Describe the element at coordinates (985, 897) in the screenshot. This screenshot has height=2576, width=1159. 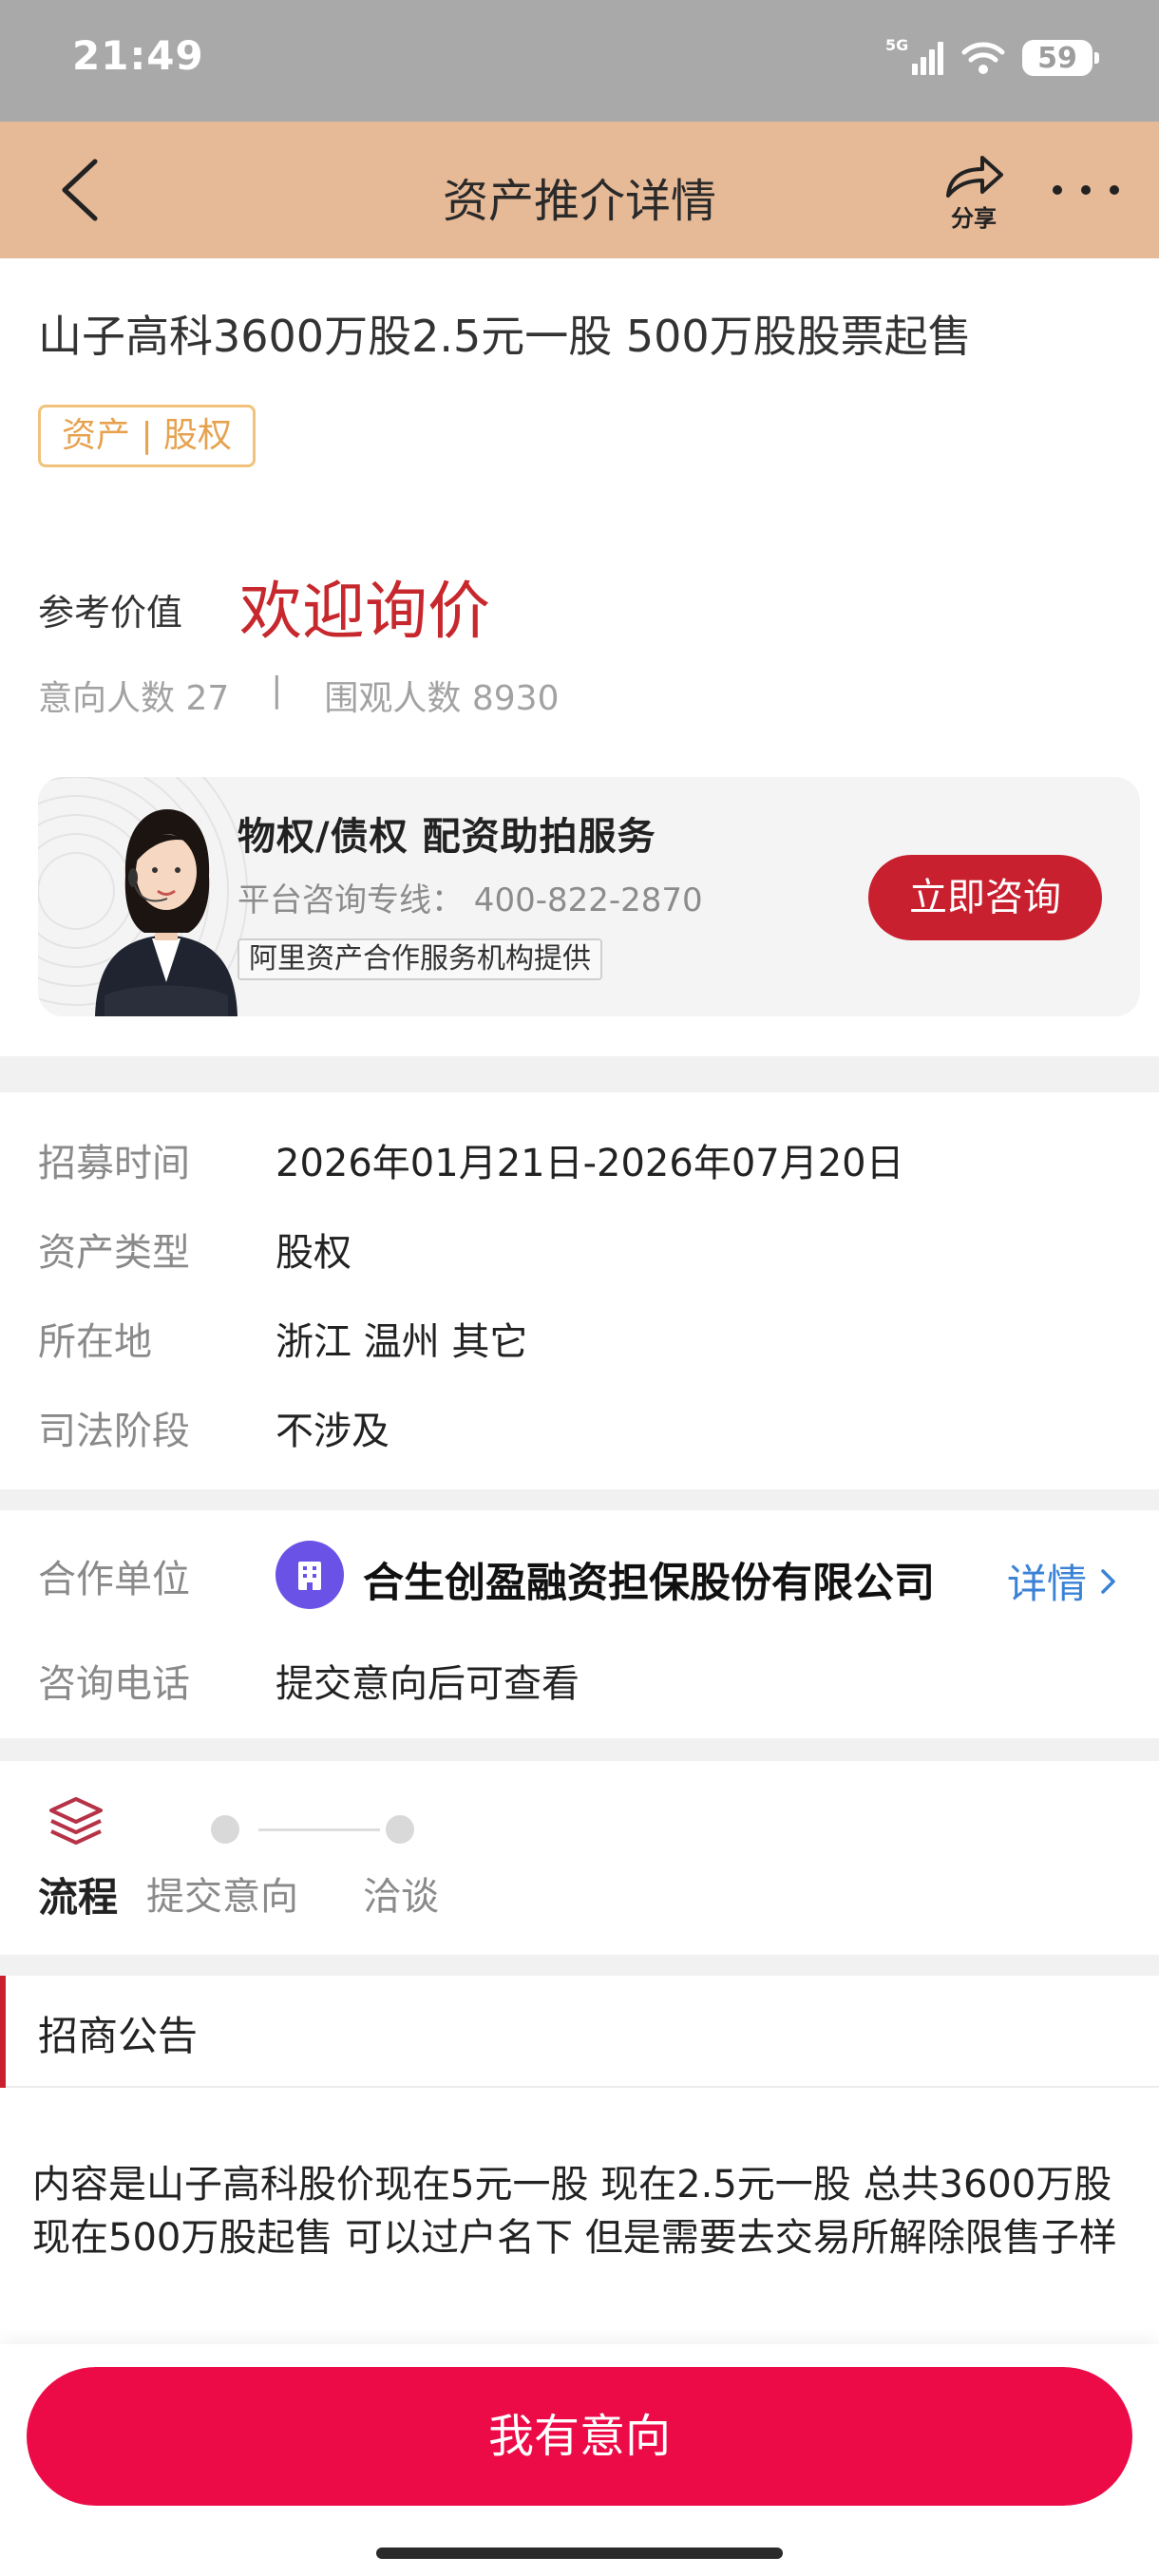
I see `consult-now-button: 立即咨询` at that location.